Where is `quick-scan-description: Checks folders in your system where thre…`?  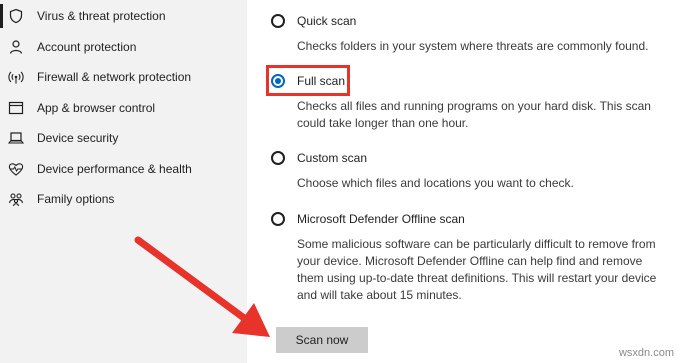 quick-scan-description: Checks folders in your system where thre… is located at coordinates (473, 46).